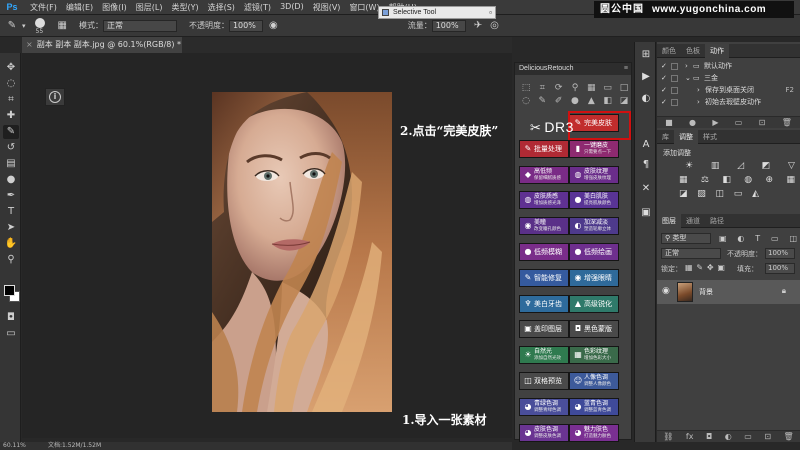 This screenshot has width=800, height=450. What do you see at coordinates (594, 303) in the screenshot?
I see `dr-button: ▲ 高级锐化` at bounding box center [594, 303].